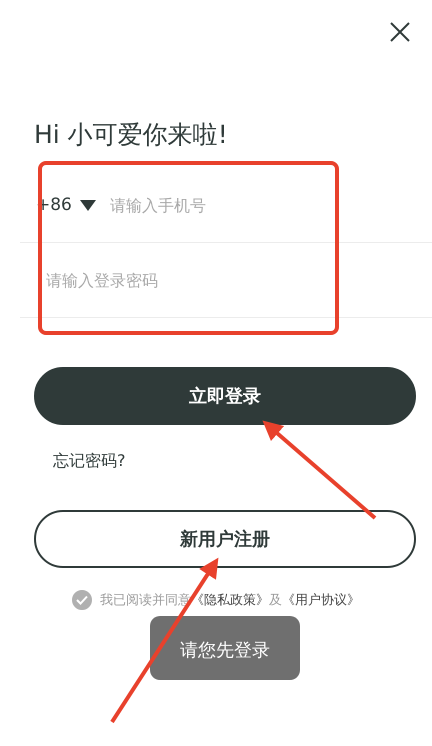 The height and width of the screenshot is (746, 432). I want to click on check-icon, so click(82, 600).